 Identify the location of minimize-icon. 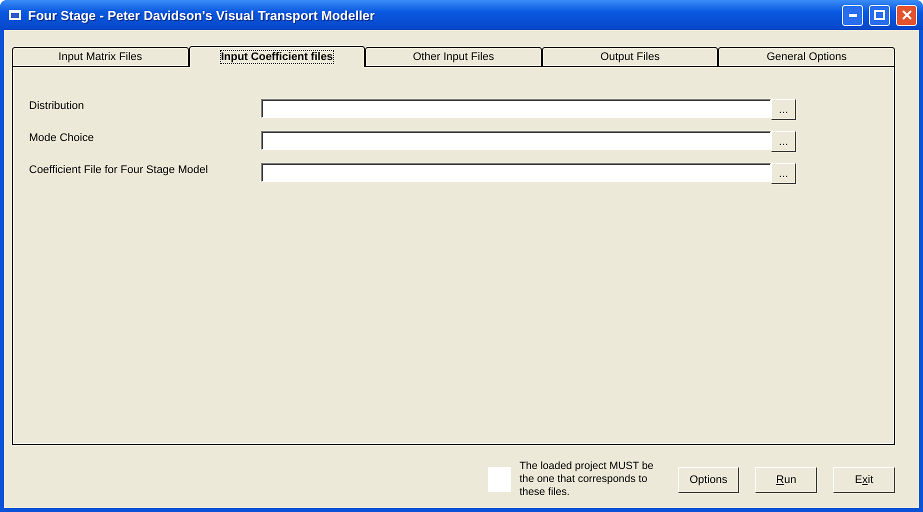
(852, 15).